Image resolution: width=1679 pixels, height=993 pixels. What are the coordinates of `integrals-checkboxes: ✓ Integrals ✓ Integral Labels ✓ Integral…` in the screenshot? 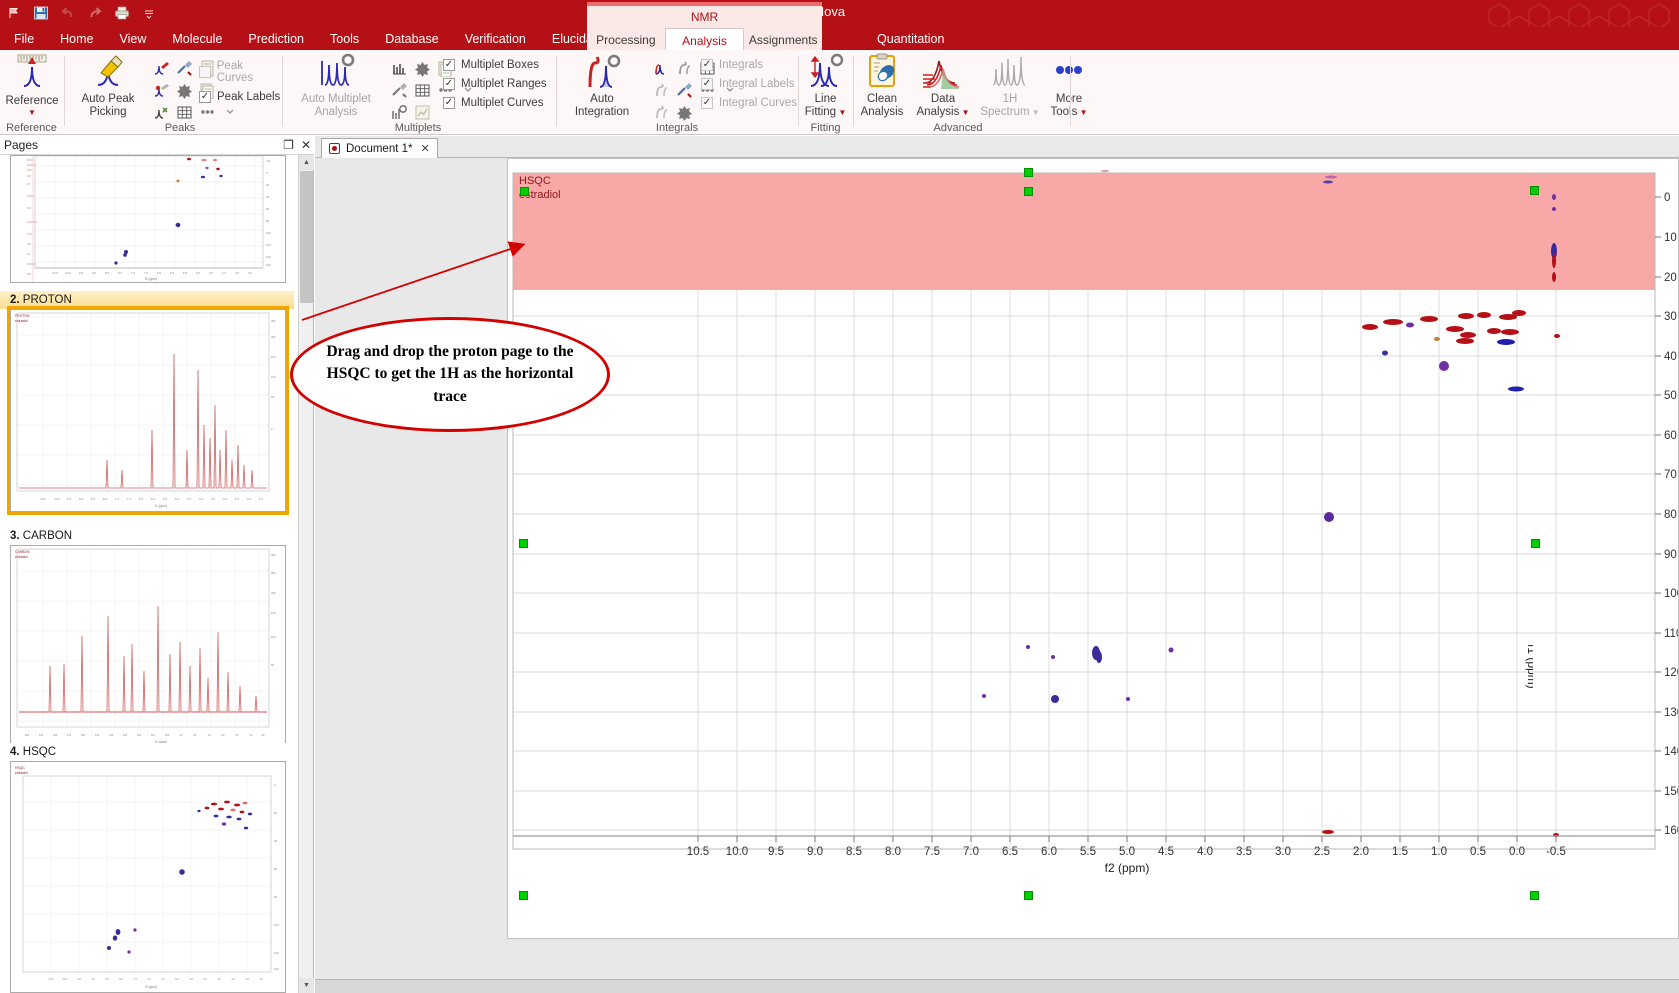 It's located at (749, 84).